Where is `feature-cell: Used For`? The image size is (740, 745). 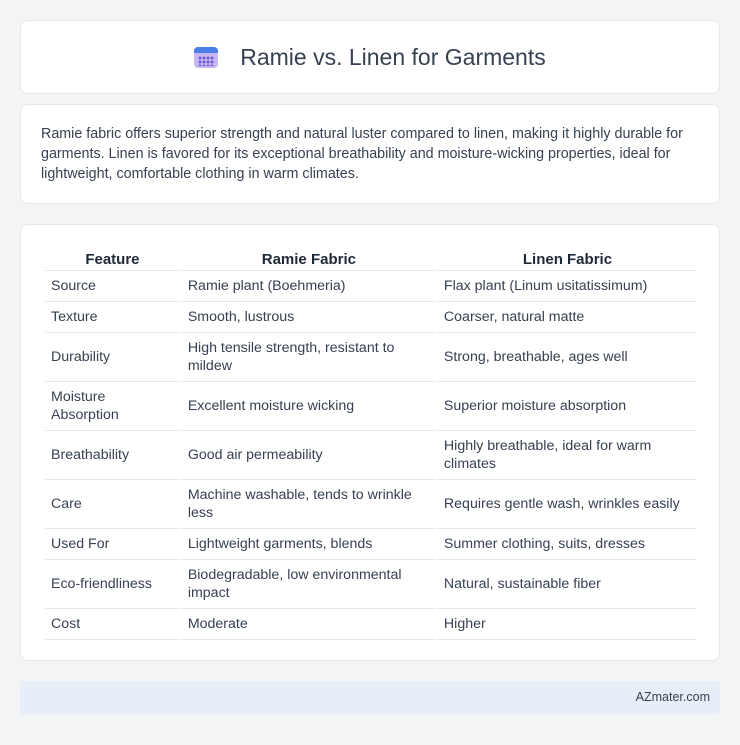
feature-cell: Used For is located at coordinates (112, 544).